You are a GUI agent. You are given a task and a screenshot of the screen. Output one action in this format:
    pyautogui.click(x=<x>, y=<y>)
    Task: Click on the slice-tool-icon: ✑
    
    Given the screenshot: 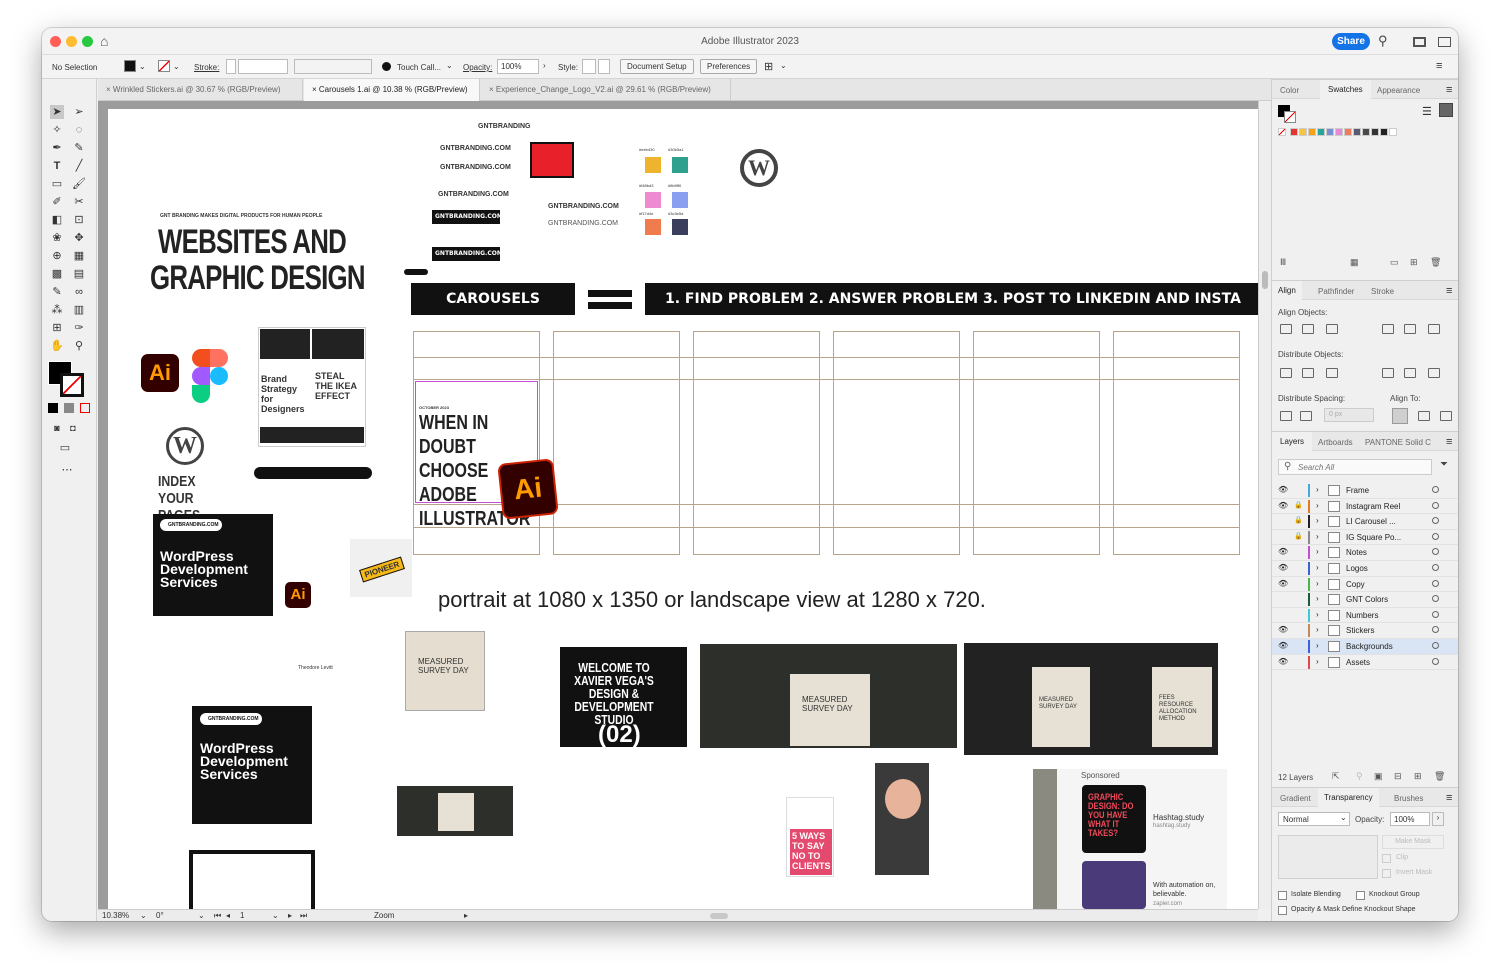 What is the action you would take?
    pyautogui.click(x=79, y=328)
    